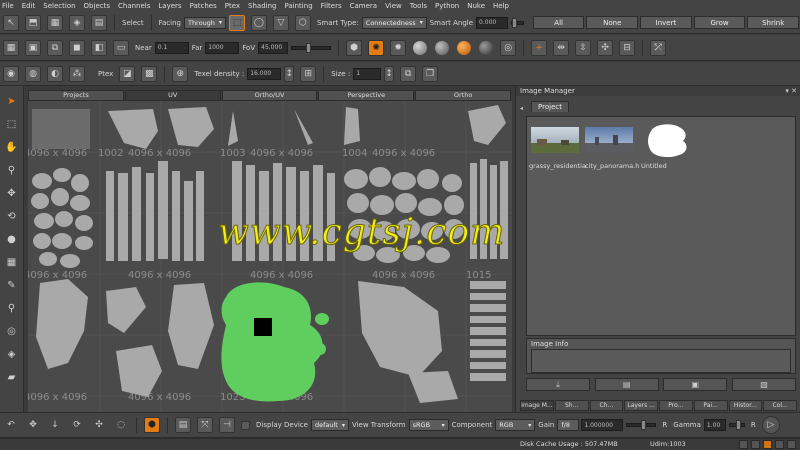 This screenshot has width=800, height=450. Describe the element at coordinates (550, 106) in the screenshot. I see `tab-project: Project` at that location.